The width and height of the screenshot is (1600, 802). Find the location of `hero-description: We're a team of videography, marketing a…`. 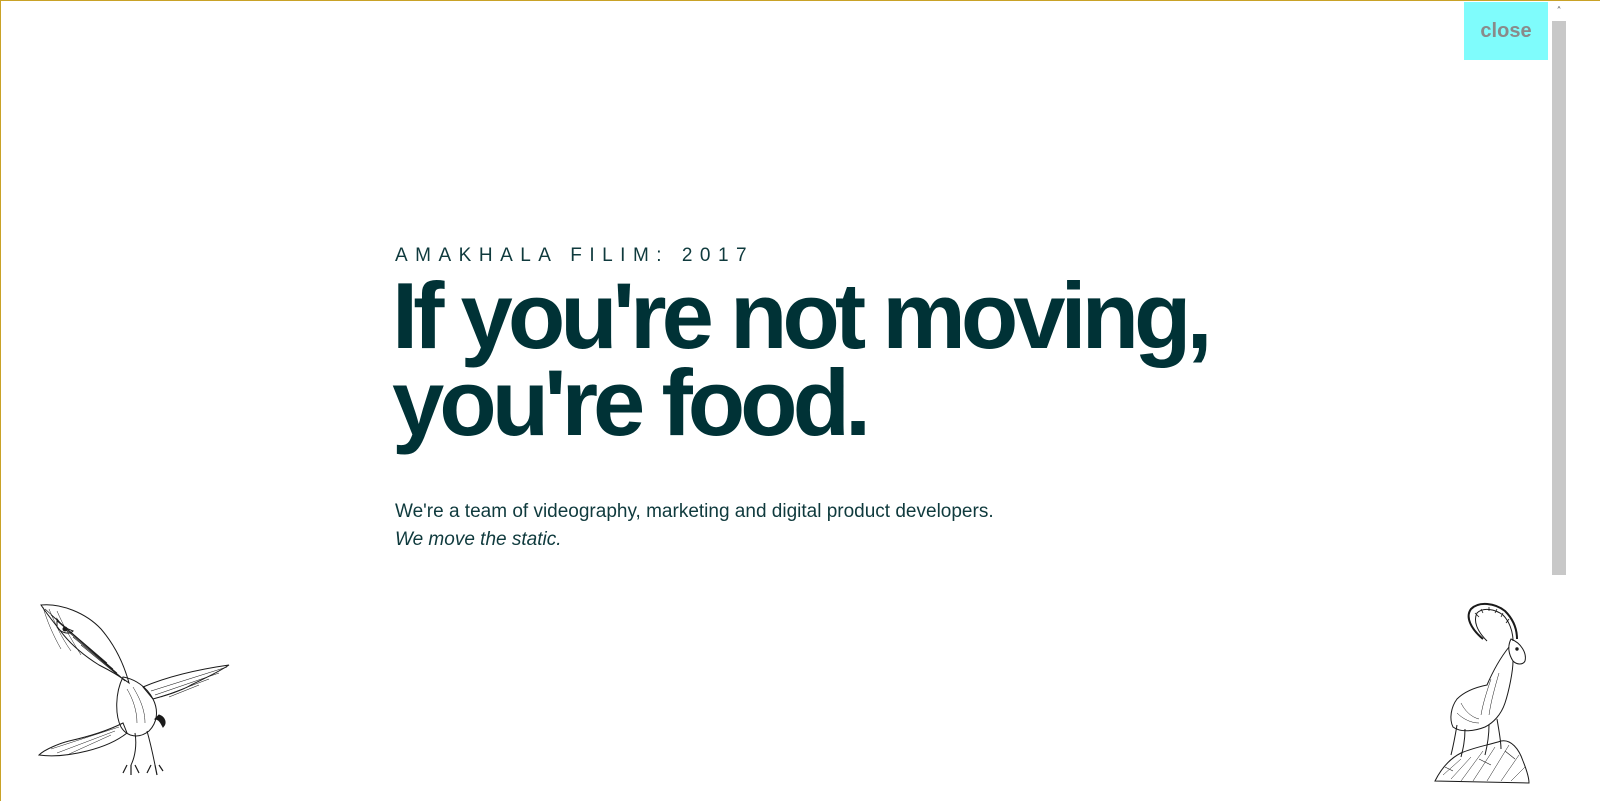

hero-description: We're a team of videography, marketing a… is located at coordinates (845, 526).